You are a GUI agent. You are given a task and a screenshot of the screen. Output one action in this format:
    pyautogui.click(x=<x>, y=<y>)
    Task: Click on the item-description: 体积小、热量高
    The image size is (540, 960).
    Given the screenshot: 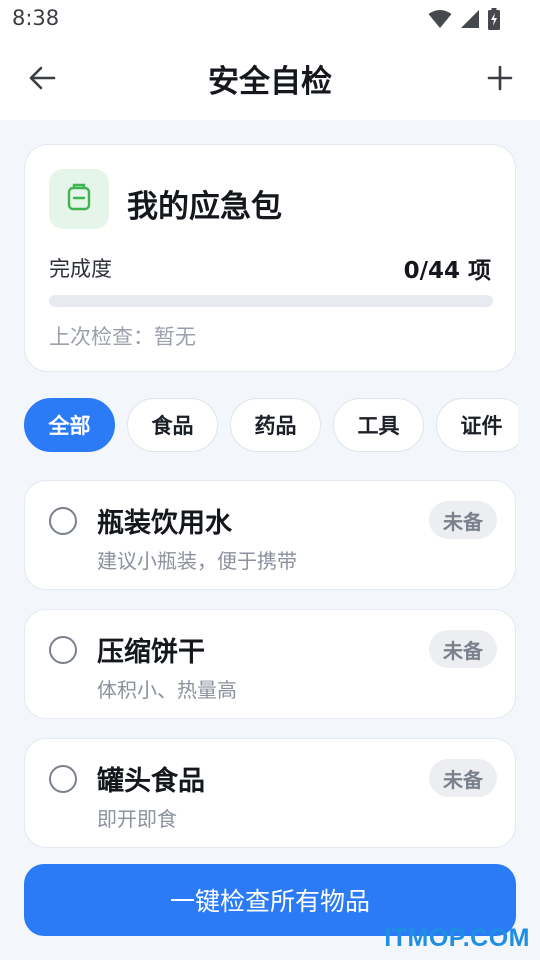 What is the action you would take?
    pyautogui.click(x=167, y=690)
    